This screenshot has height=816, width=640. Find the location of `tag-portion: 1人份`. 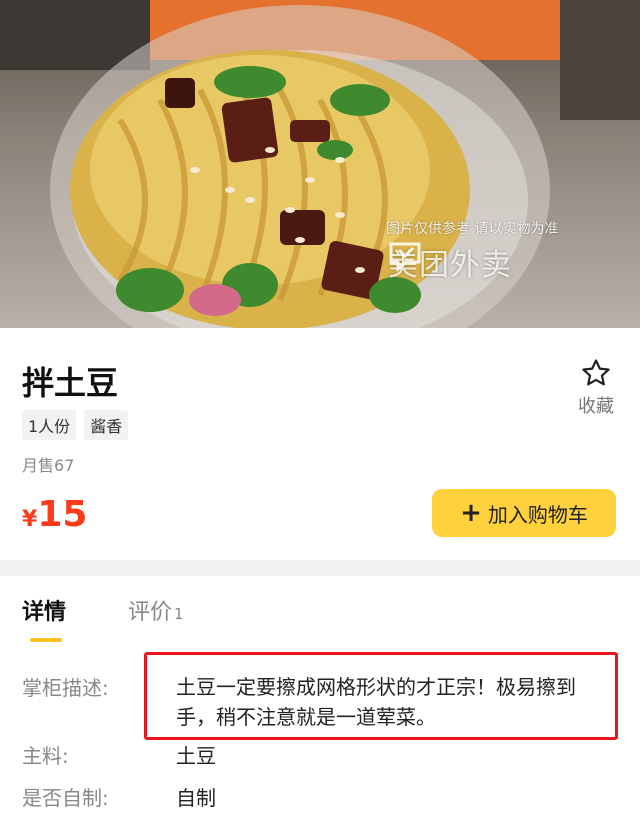

tag-portion: 1人份 is located at coordinates (49, 425).